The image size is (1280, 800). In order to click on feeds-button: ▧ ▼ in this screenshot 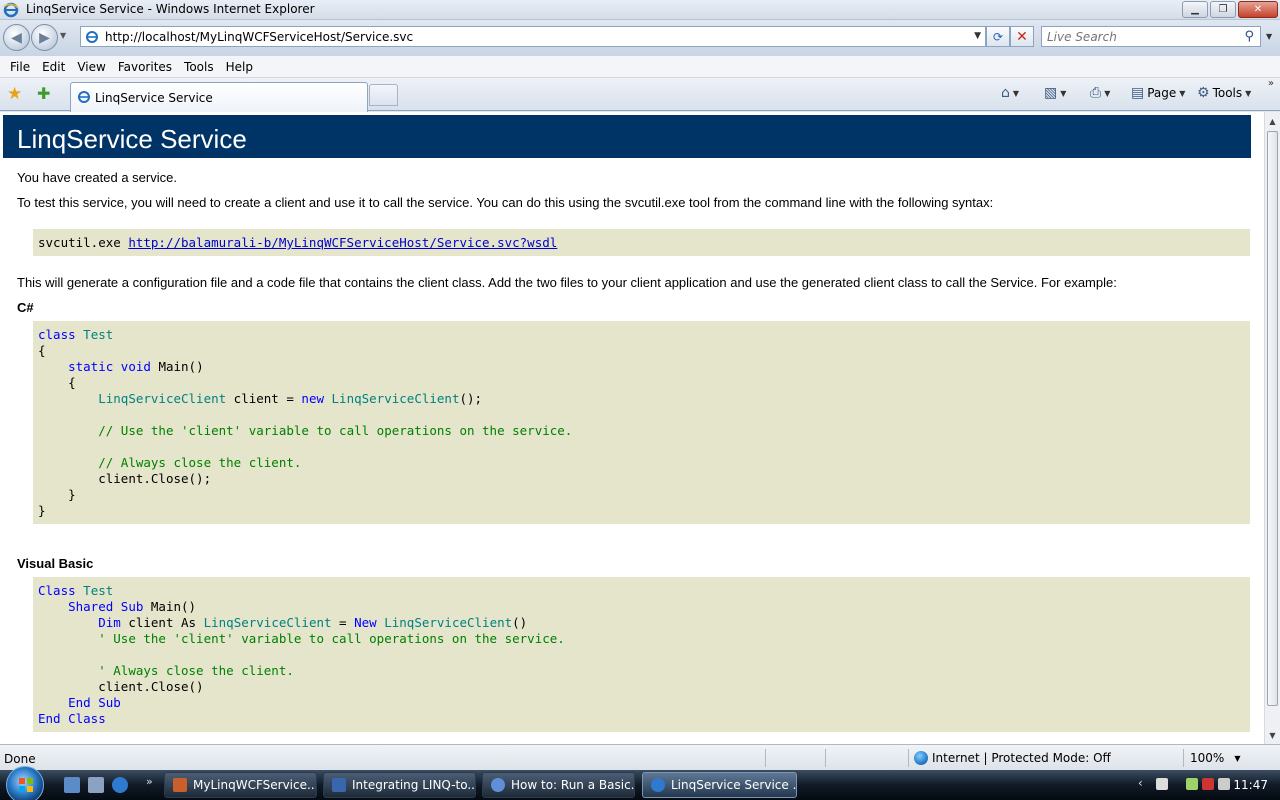, I will do `click(1055, 93)`.